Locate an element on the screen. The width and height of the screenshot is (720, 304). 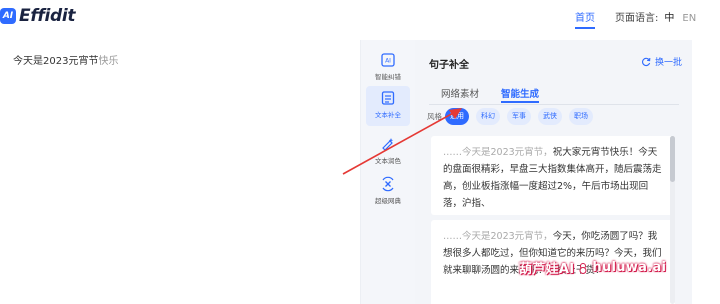
refresh-icon is located at coordinates (646, 61).